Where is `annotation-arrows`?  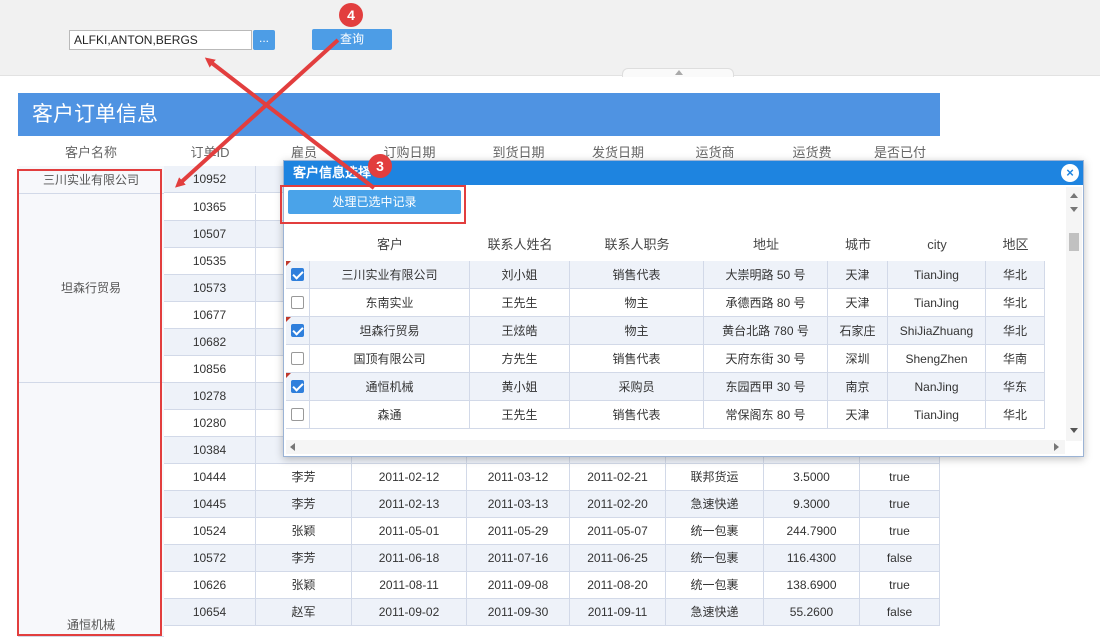
annotation-arrows is located at coordinates (275, 114).